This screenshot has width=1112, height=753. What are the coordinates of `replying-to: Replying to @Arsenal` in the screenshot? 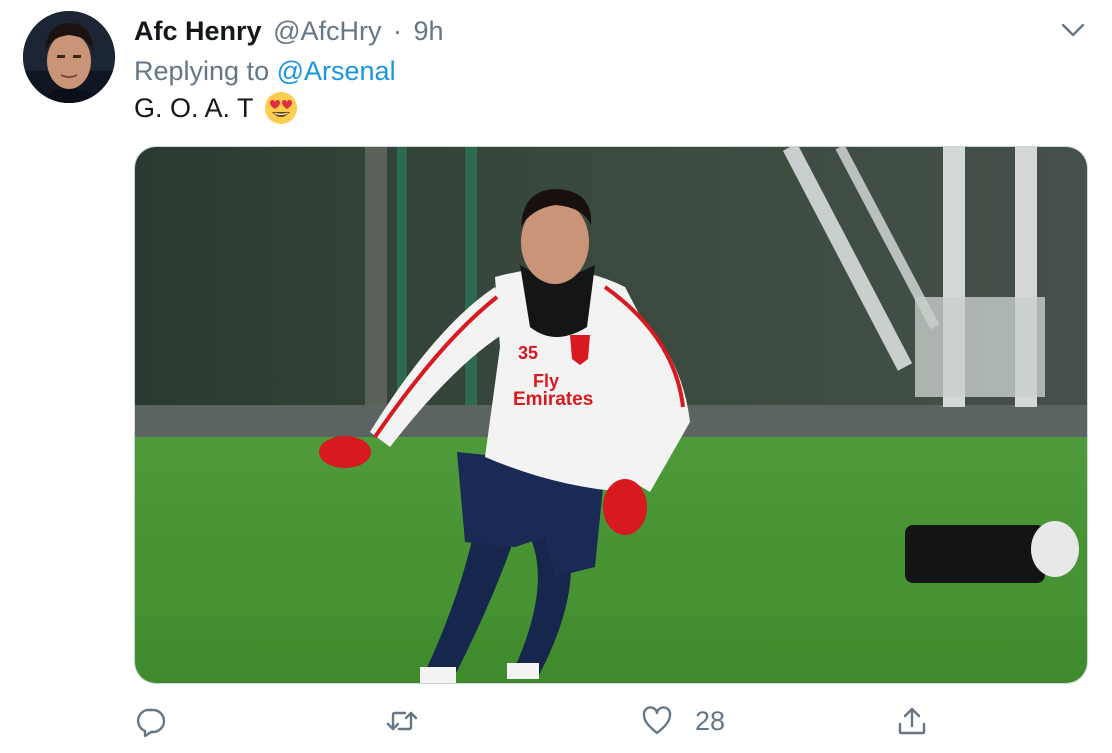 It's located at (265, 71).